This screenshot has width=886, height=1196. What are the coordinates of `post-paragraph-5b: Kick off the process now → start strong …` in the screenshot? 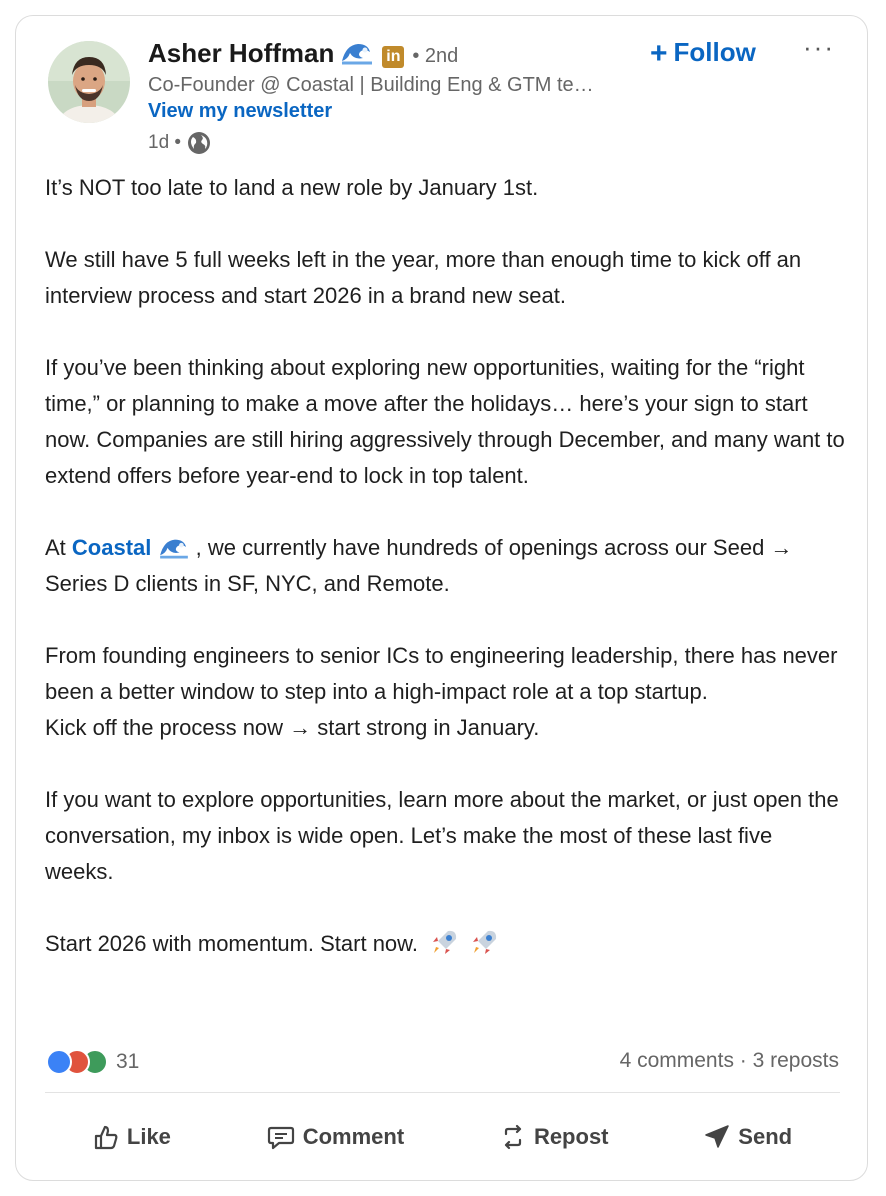 It's located at (292, 727).